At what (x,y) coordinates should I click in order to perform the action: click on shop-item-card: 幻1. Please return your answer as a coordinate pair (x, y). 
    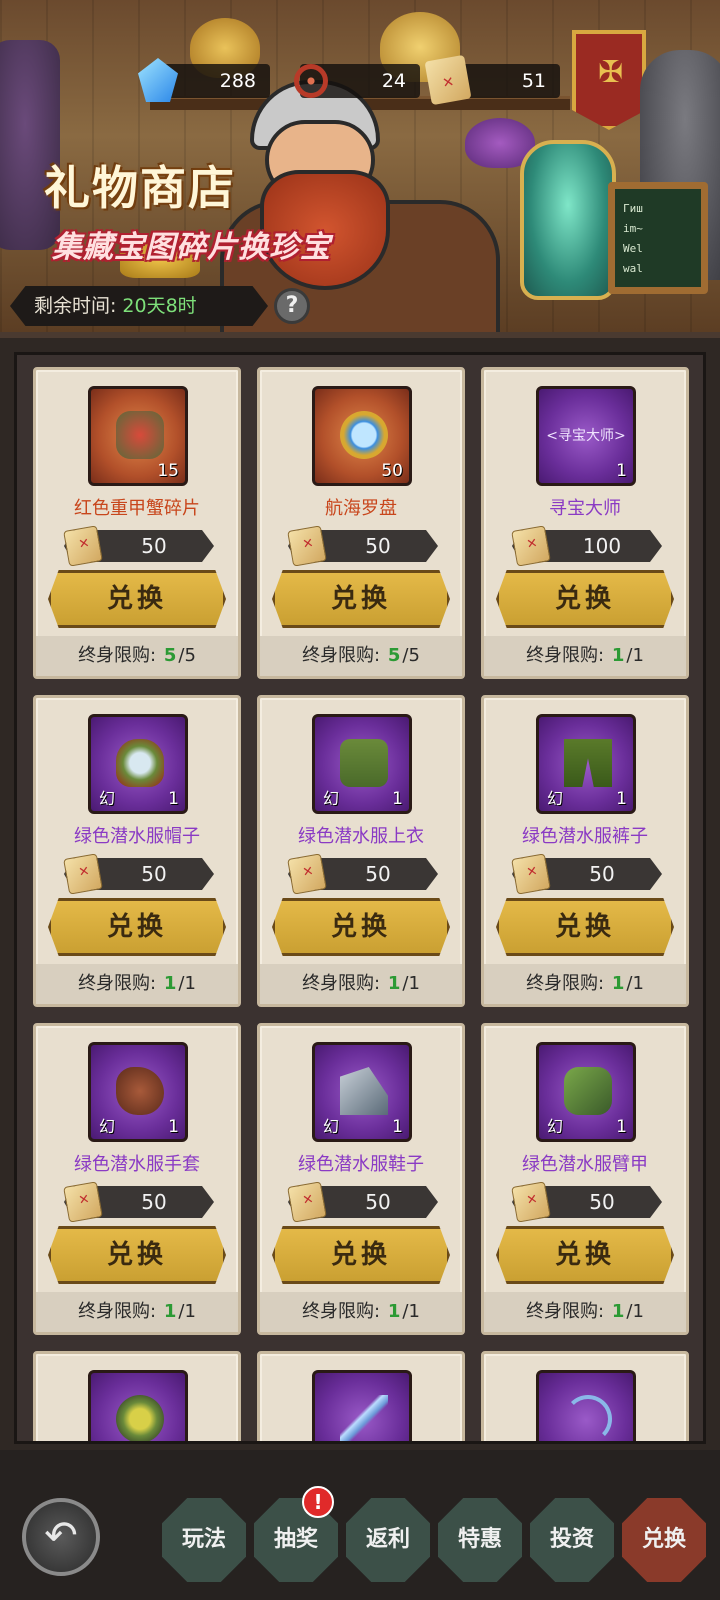
    Looking at the image, I should click on (137, 1397).